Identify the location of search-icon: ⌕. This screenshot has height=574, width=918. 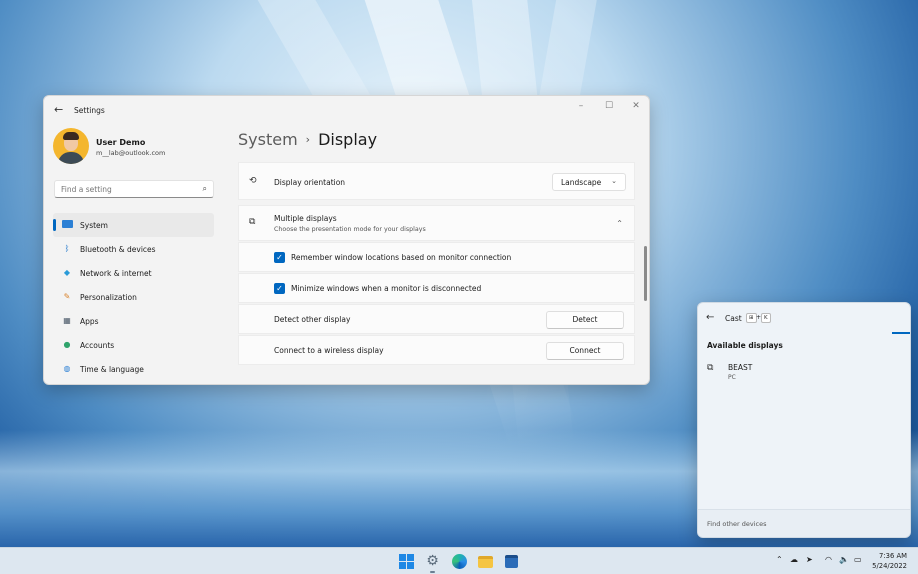
(205, 189).